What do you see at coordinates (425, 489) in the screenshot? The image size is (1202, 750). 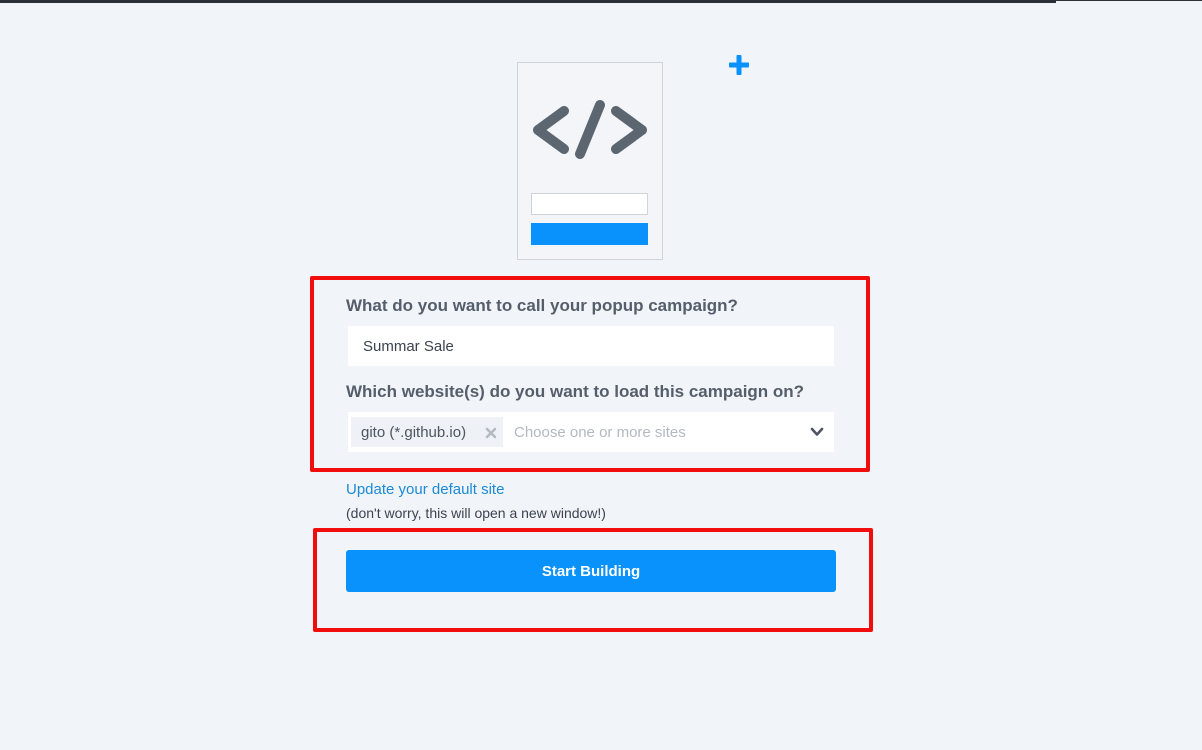 I see `update-default-site-link: Update your default site` at bounding box center [425, 489].